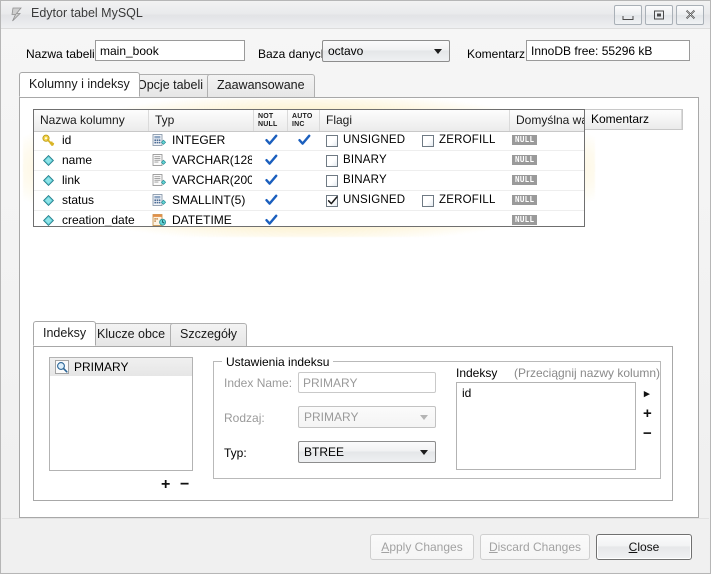 This screenshot has width=711, height=574. Describe the element at coordinates (634, 119) in the screenshot. I see `grid-header-comment-extension: Komentarz` at that location.